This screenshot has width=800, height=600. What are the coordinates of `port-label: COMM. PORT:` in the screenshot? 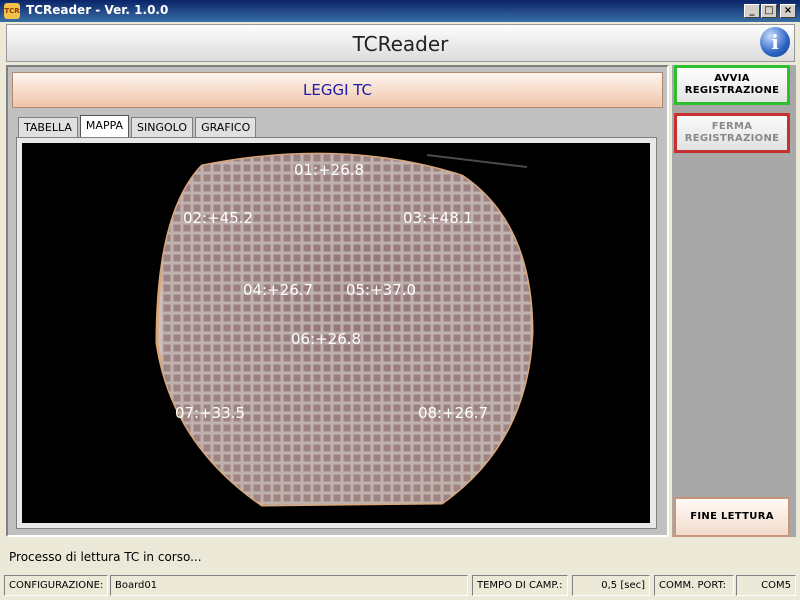 It's located at (694, 585).